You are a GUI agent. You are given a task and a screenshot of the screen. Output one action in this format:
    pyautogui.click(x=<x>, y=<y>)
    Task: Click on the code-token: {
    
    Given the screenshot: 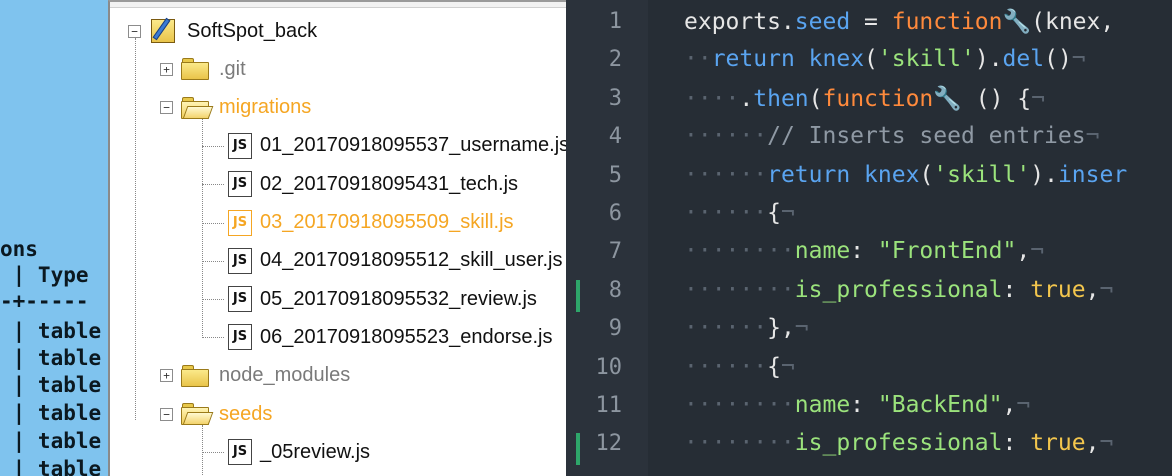 What is the action you would take?
    pyautogui.click(x=774, y=366)
    